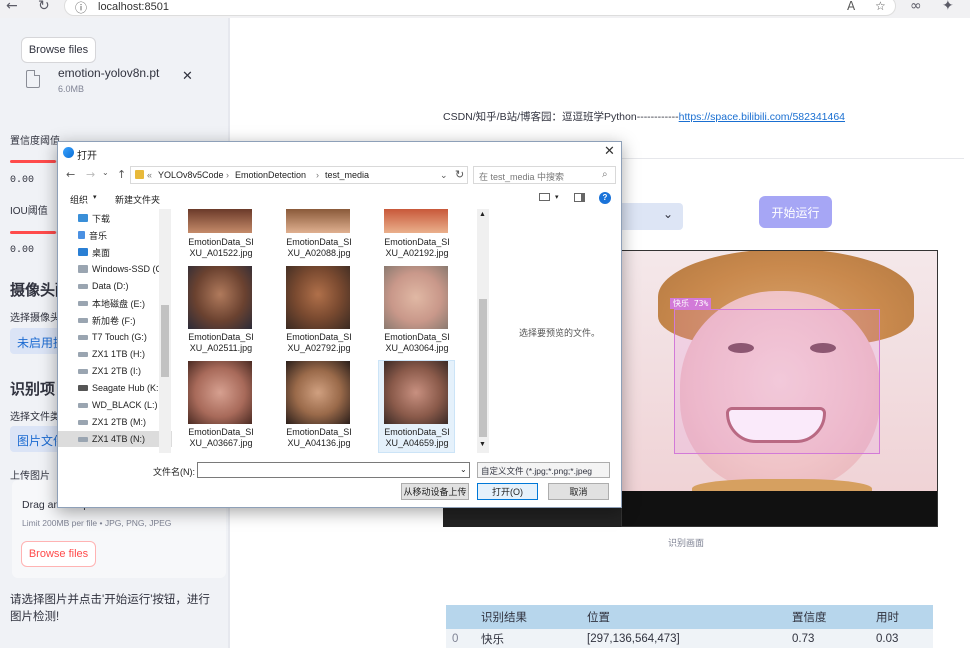  What do you see at coordinates (504, 618) in the screenshot?
I see `col-result: 识别结果` at bounding box center [504, 618].